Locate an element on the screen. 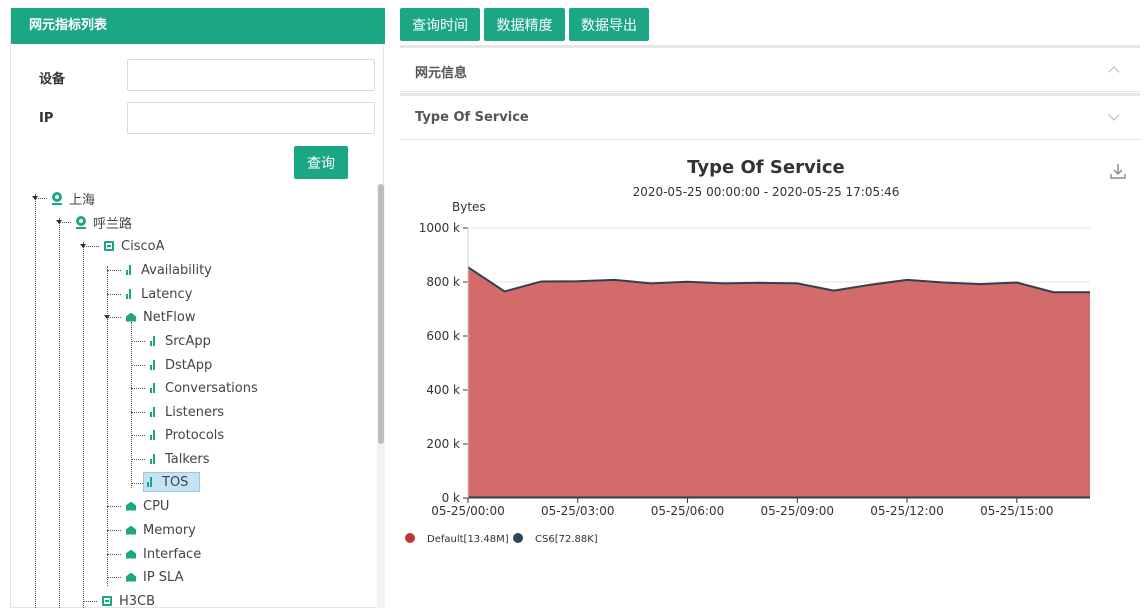 This screenshot has width=1144, height=608. series-line-default is located at coordinates (778, 280).